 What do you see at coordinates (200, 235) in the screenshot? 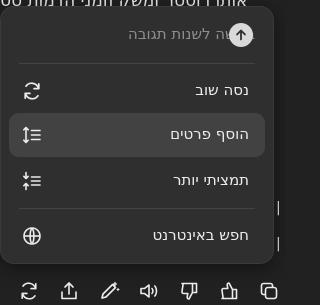
I see `menu-item-label: חפש באינטרנט` at bounding box center [200, 235].